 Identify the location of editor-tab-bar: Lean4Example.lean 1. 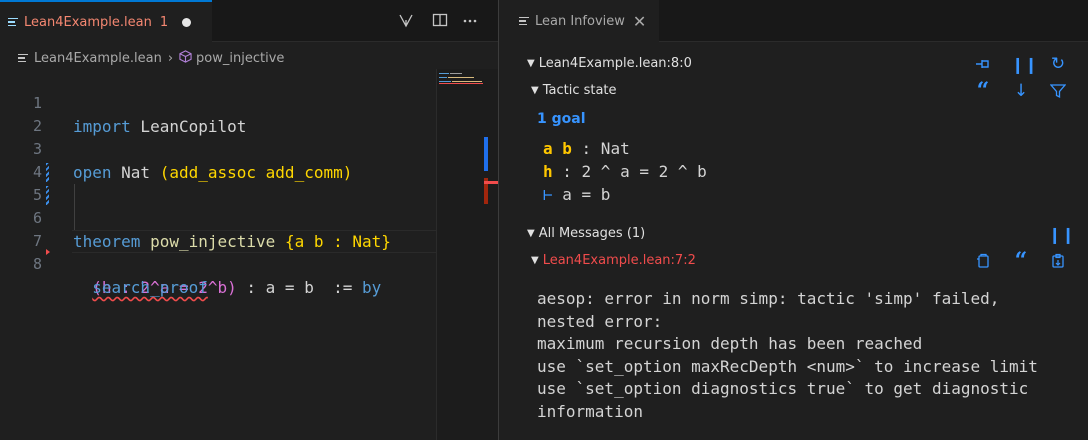
(249, 21).